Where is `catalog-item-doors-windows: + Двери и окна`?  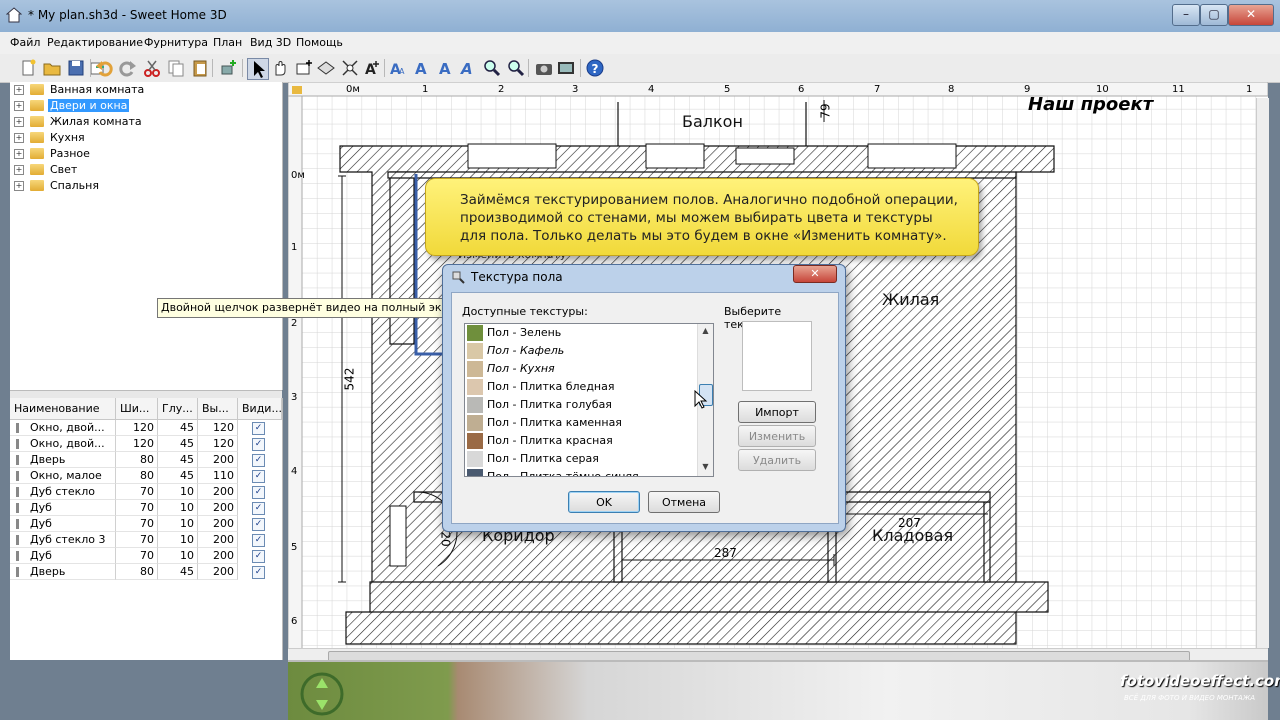 catalog-item-doors-windows: + Двери и окна is located at coordinates (140, 106).